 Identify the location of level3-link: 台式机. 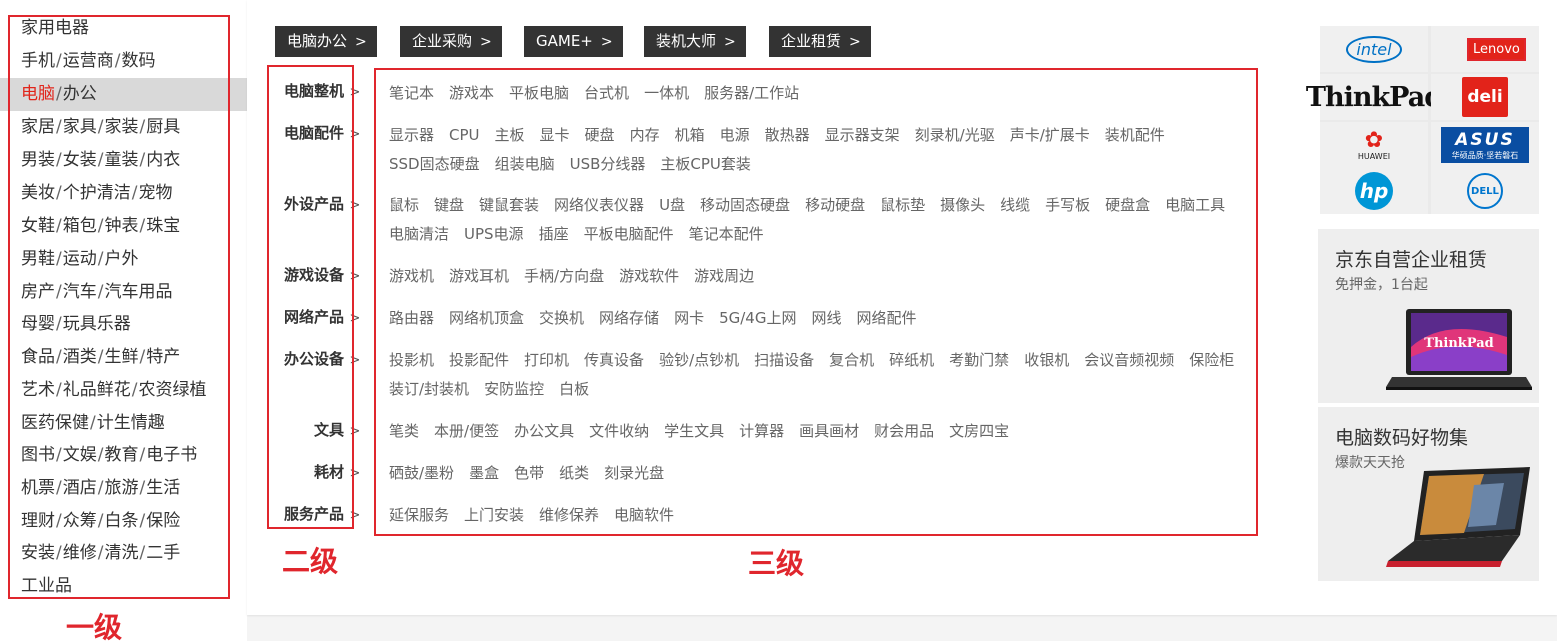
(606, 93).